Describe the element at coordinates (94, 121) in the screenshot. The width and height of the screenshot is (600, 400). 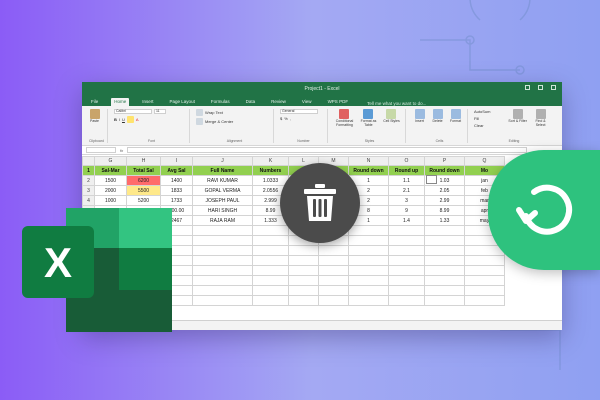
I see `paste-button: Paste` at that location.